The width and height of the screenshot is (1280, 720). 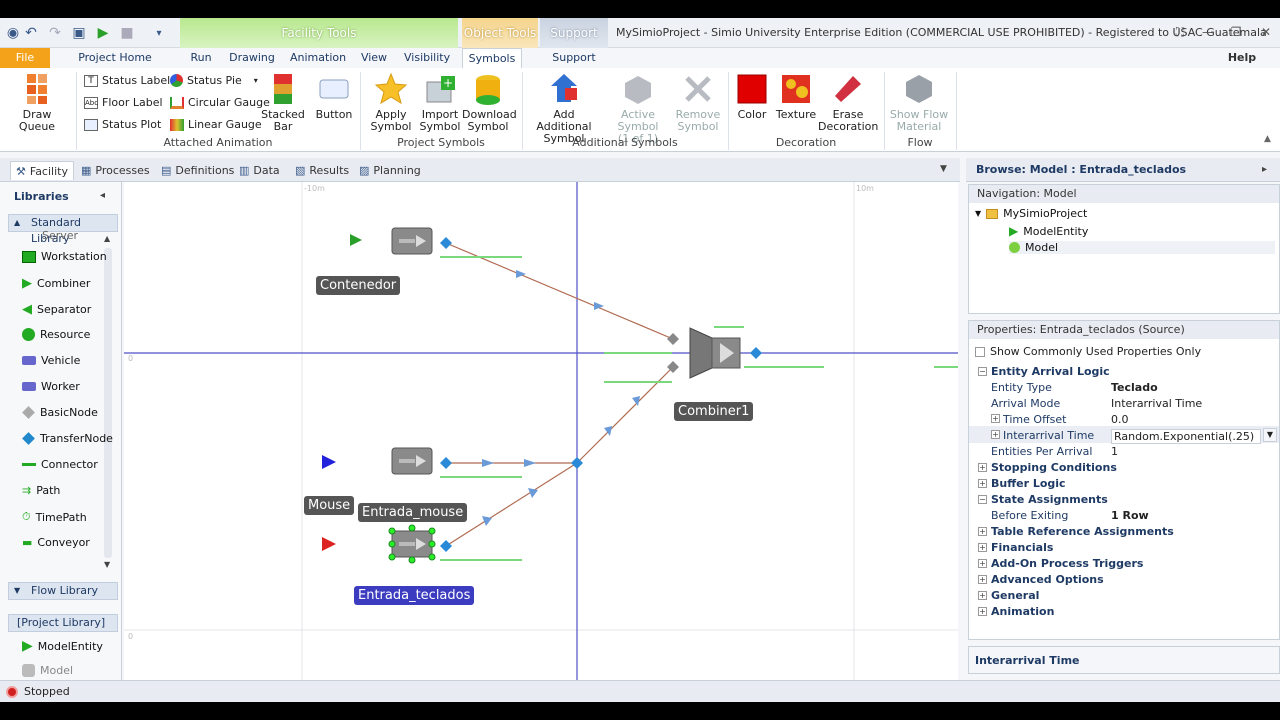 I want to click on restore-icon: ❐, so click(x=1236, y=33).